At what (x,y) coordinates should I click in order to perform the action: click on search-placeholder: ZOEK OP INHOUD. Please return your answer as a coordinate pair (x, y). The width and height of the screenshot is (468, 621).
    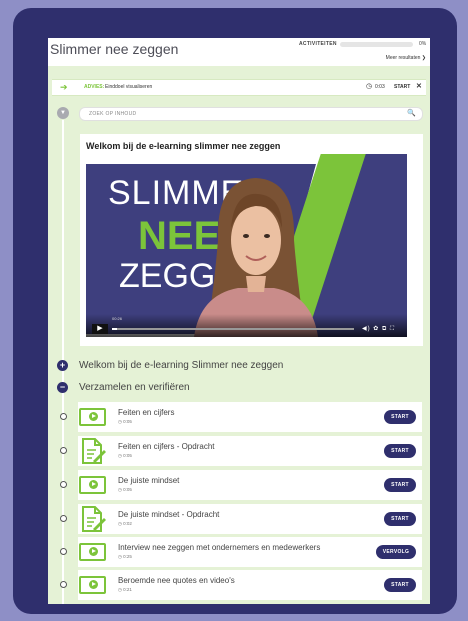
    Looking at the image, I should click on (113, 114).